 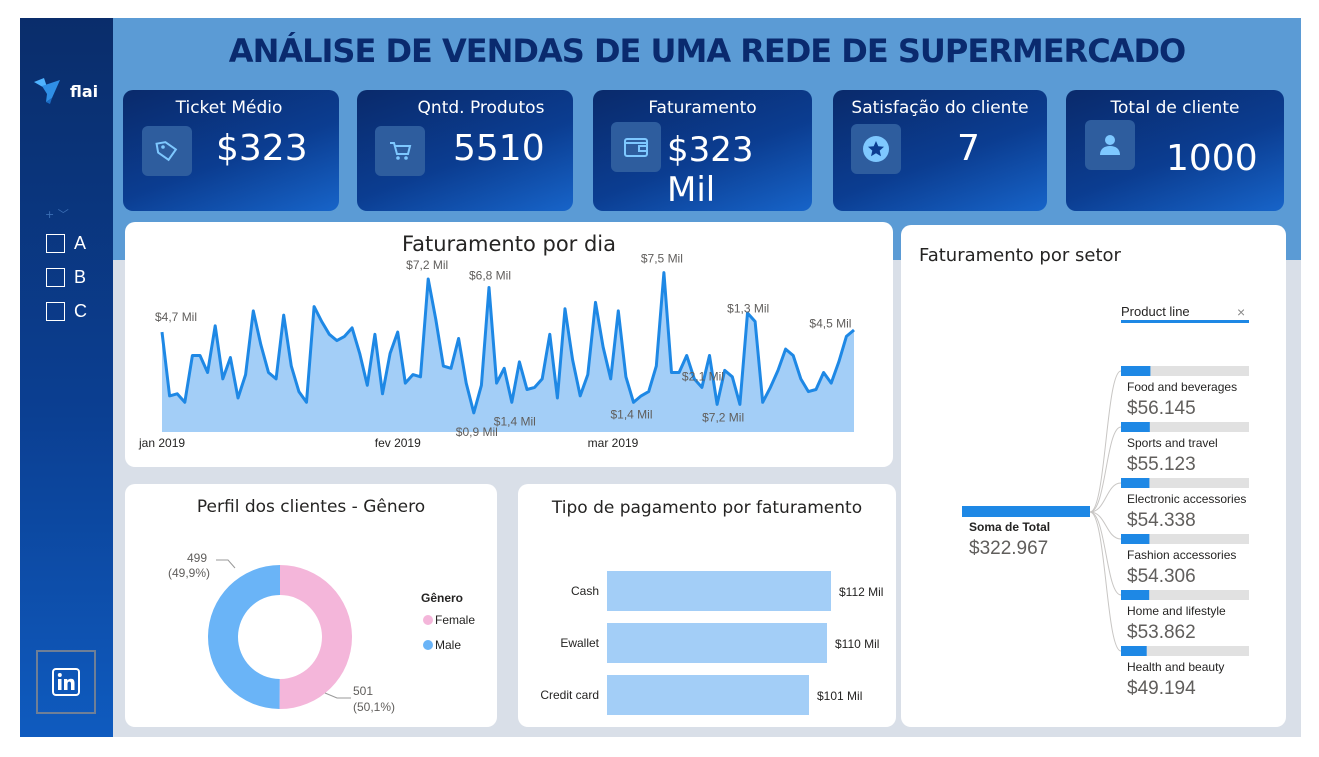 What do you see at coordinates (84, 91) in the screenshot?
I see `logo-text: flai` at bounding box center [84, 91].